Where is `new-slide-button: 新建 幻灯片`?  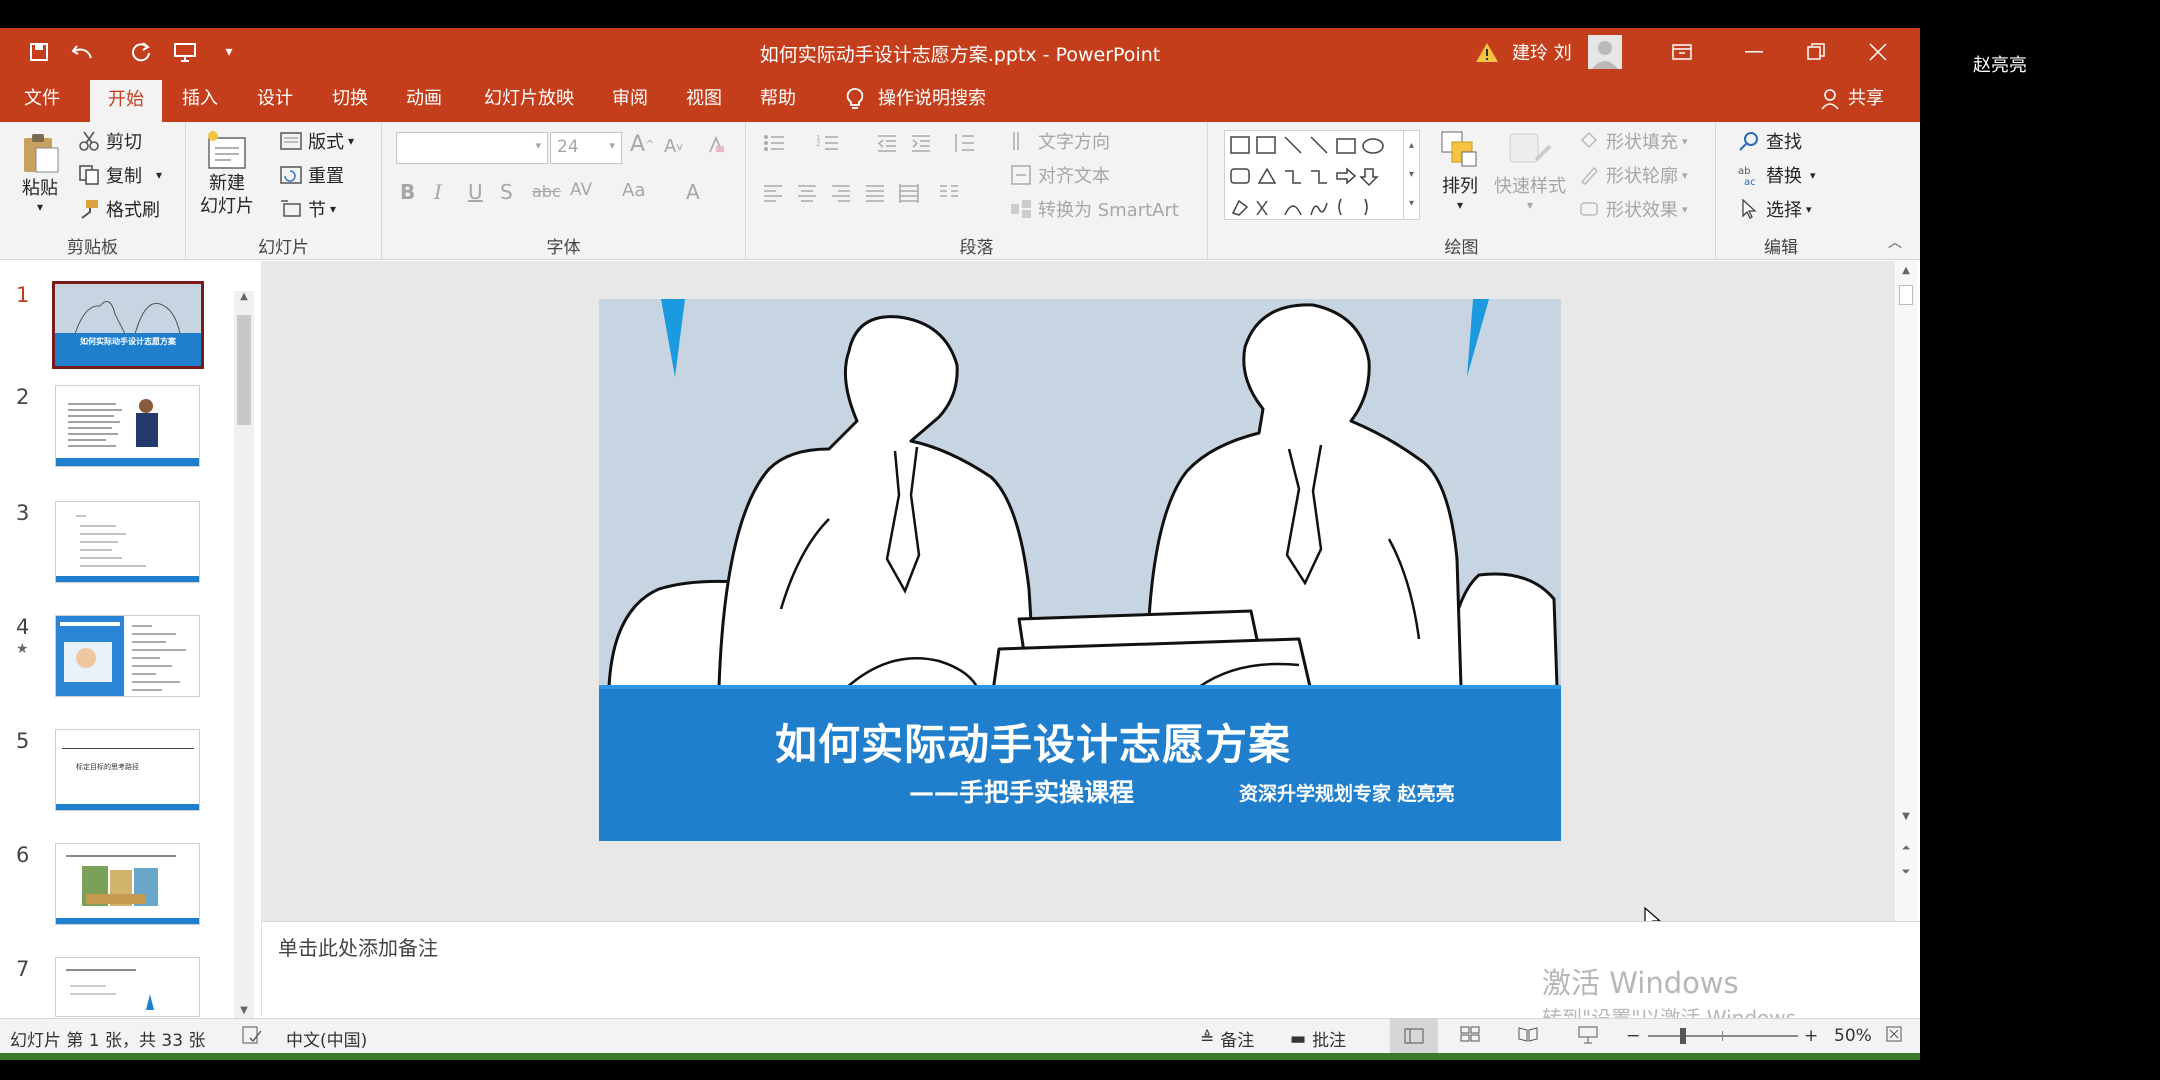 new-slide-button: 新建 幻灯片 is located at coordinates (227, 174).